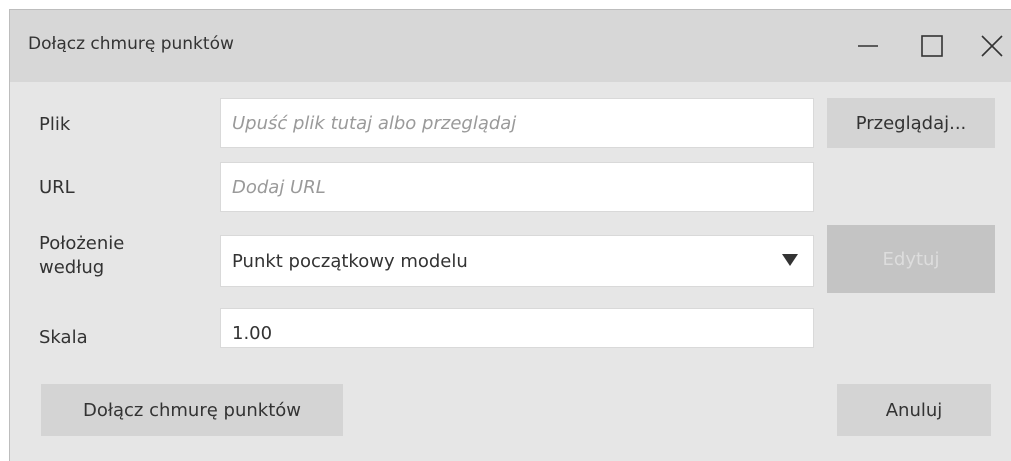 Image resolution: width=1011 pixels, height=461 pixels. I want to click on scale-label: Skala, so click(63, 337).